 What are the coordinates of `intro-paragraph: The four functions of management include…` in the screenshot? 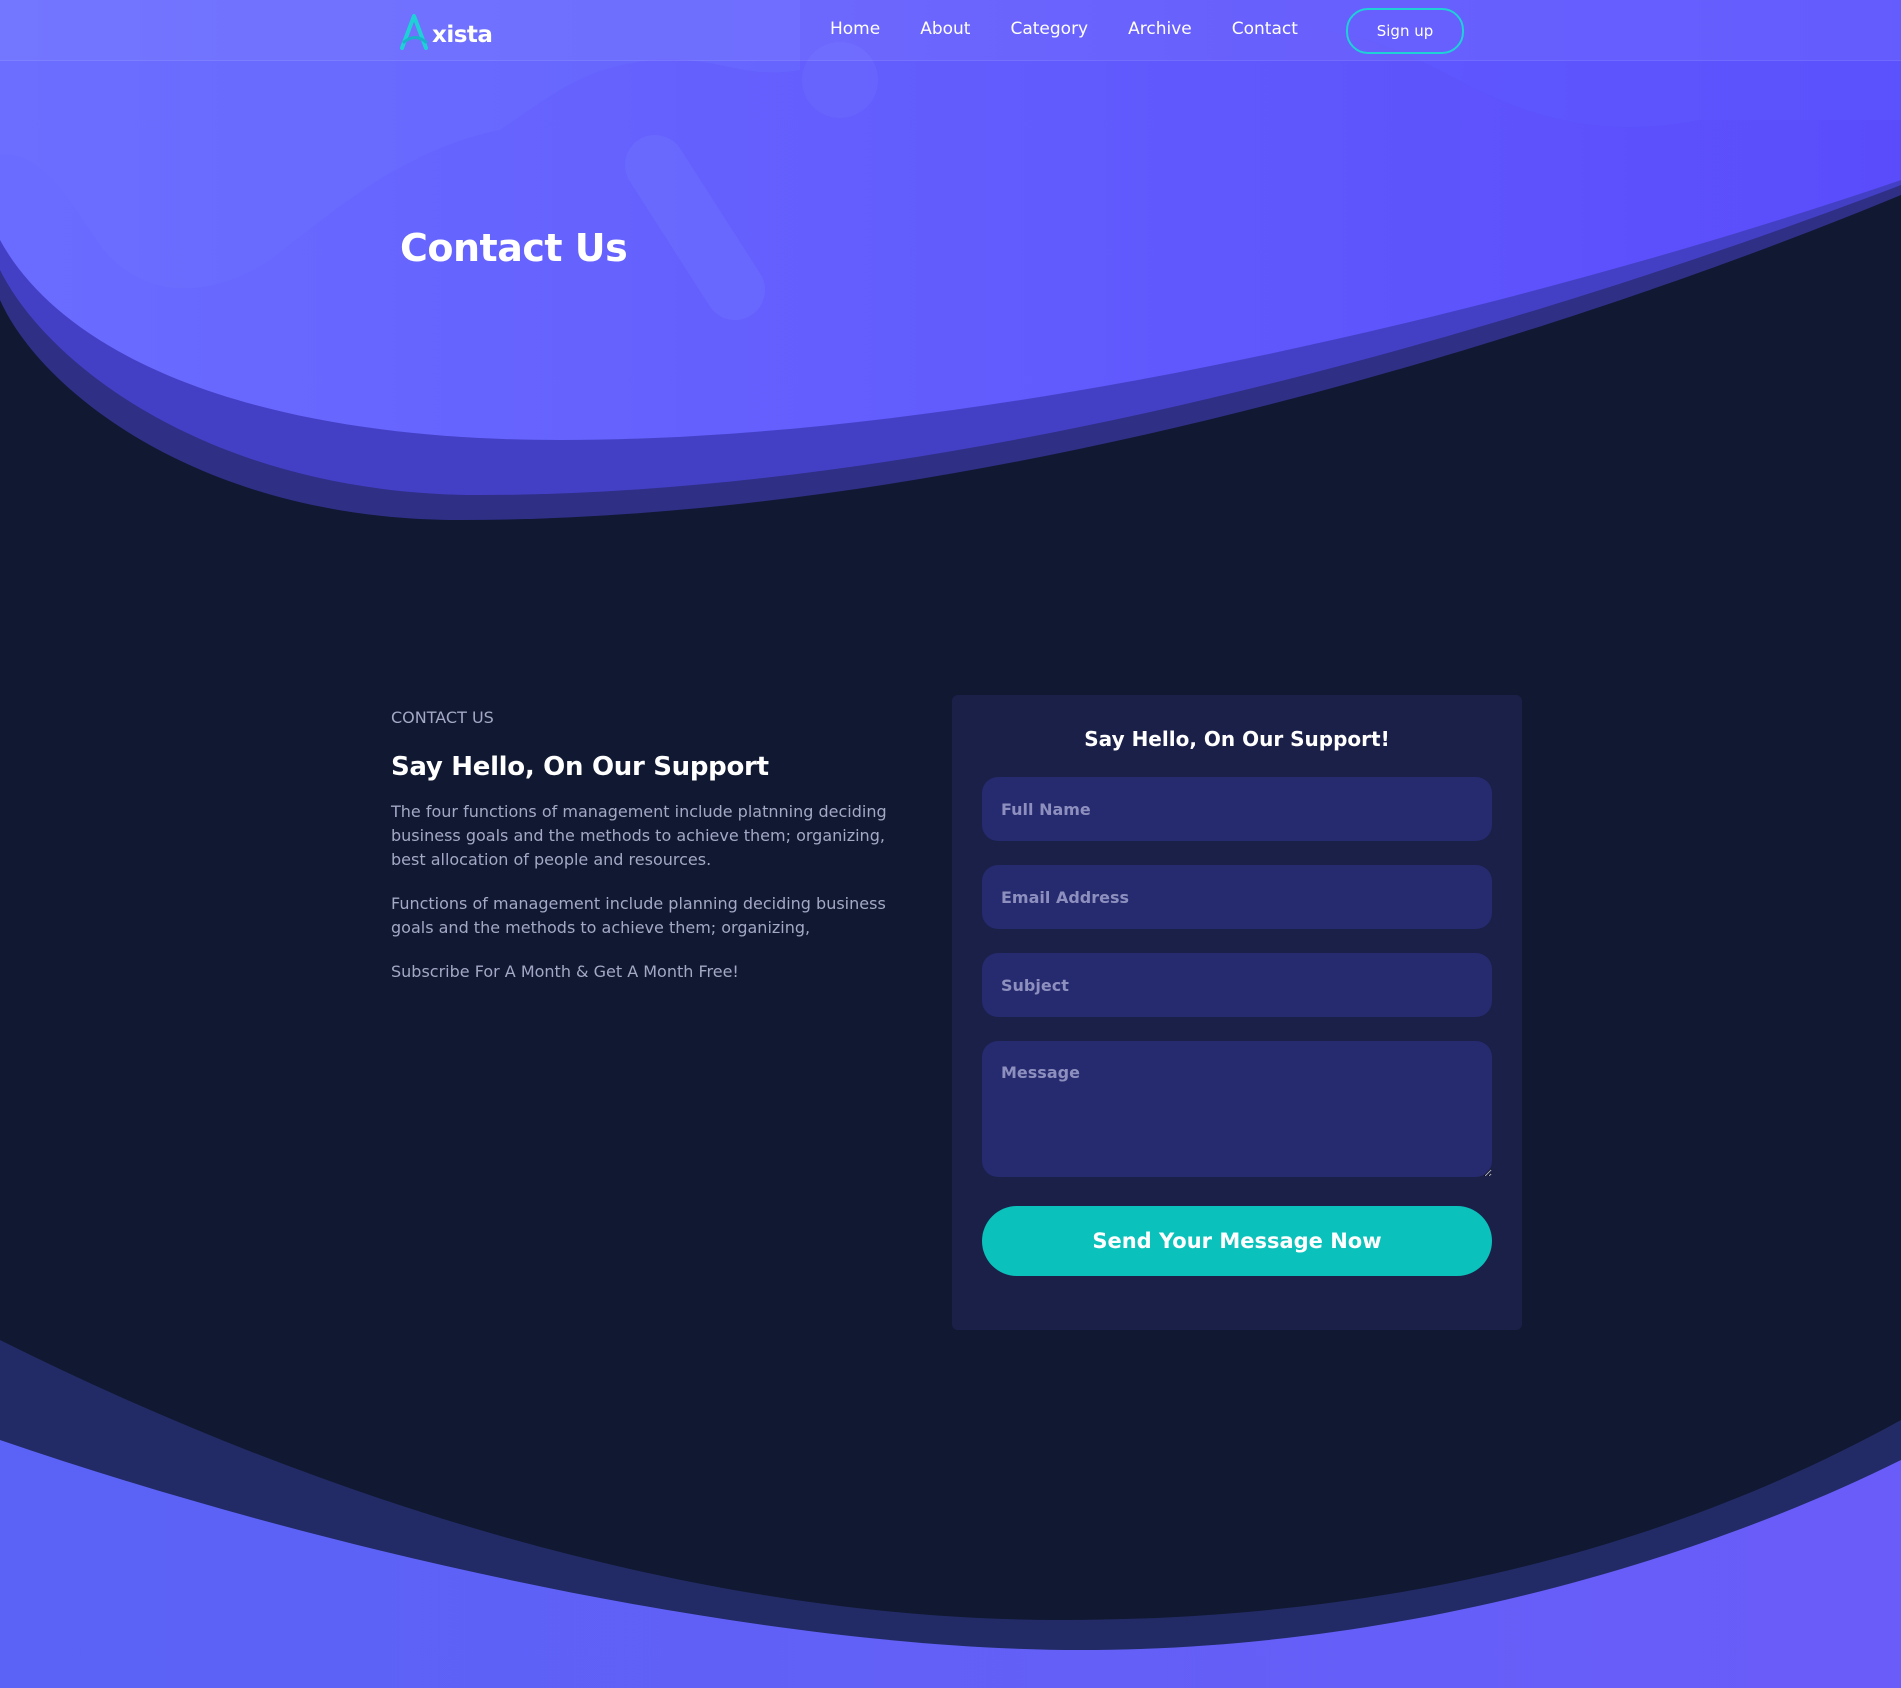 It's located at (639, 835).